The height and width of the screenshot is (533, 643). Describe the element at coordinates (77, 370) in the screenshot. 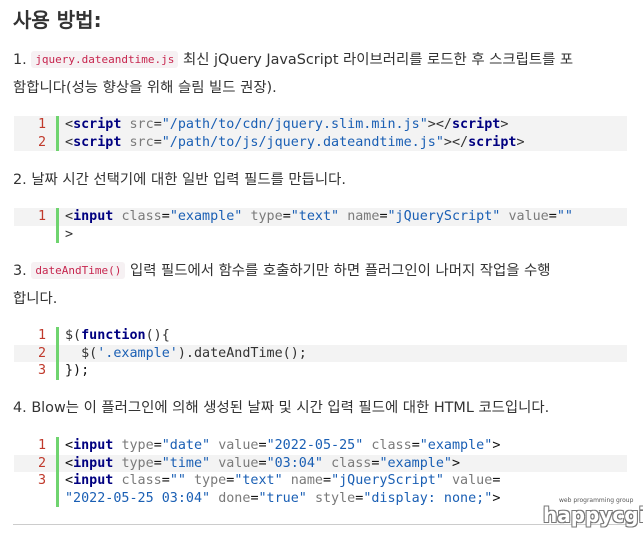

I see `code-text: });` at that location.